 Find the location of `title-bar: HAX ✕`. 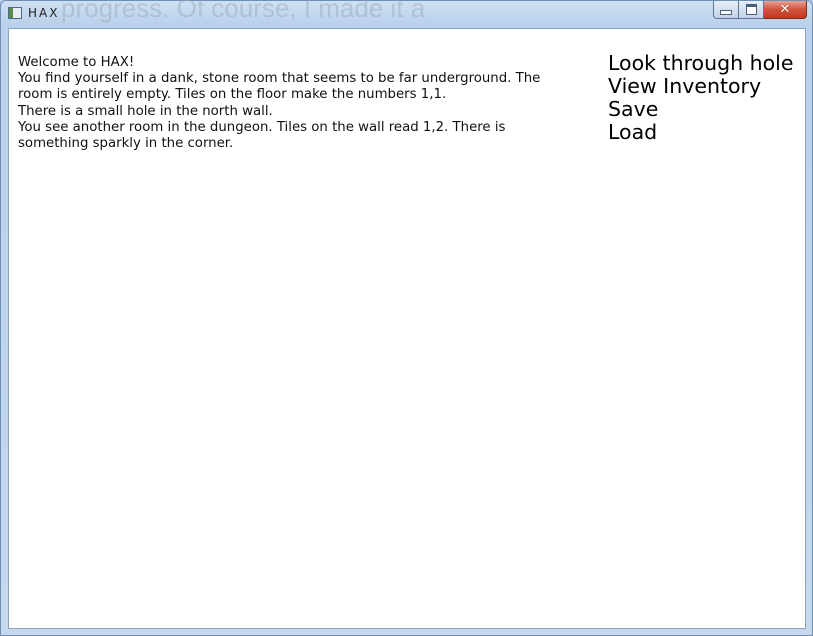

title-bar: HAX ✕ is located at coordinates (406, 14).